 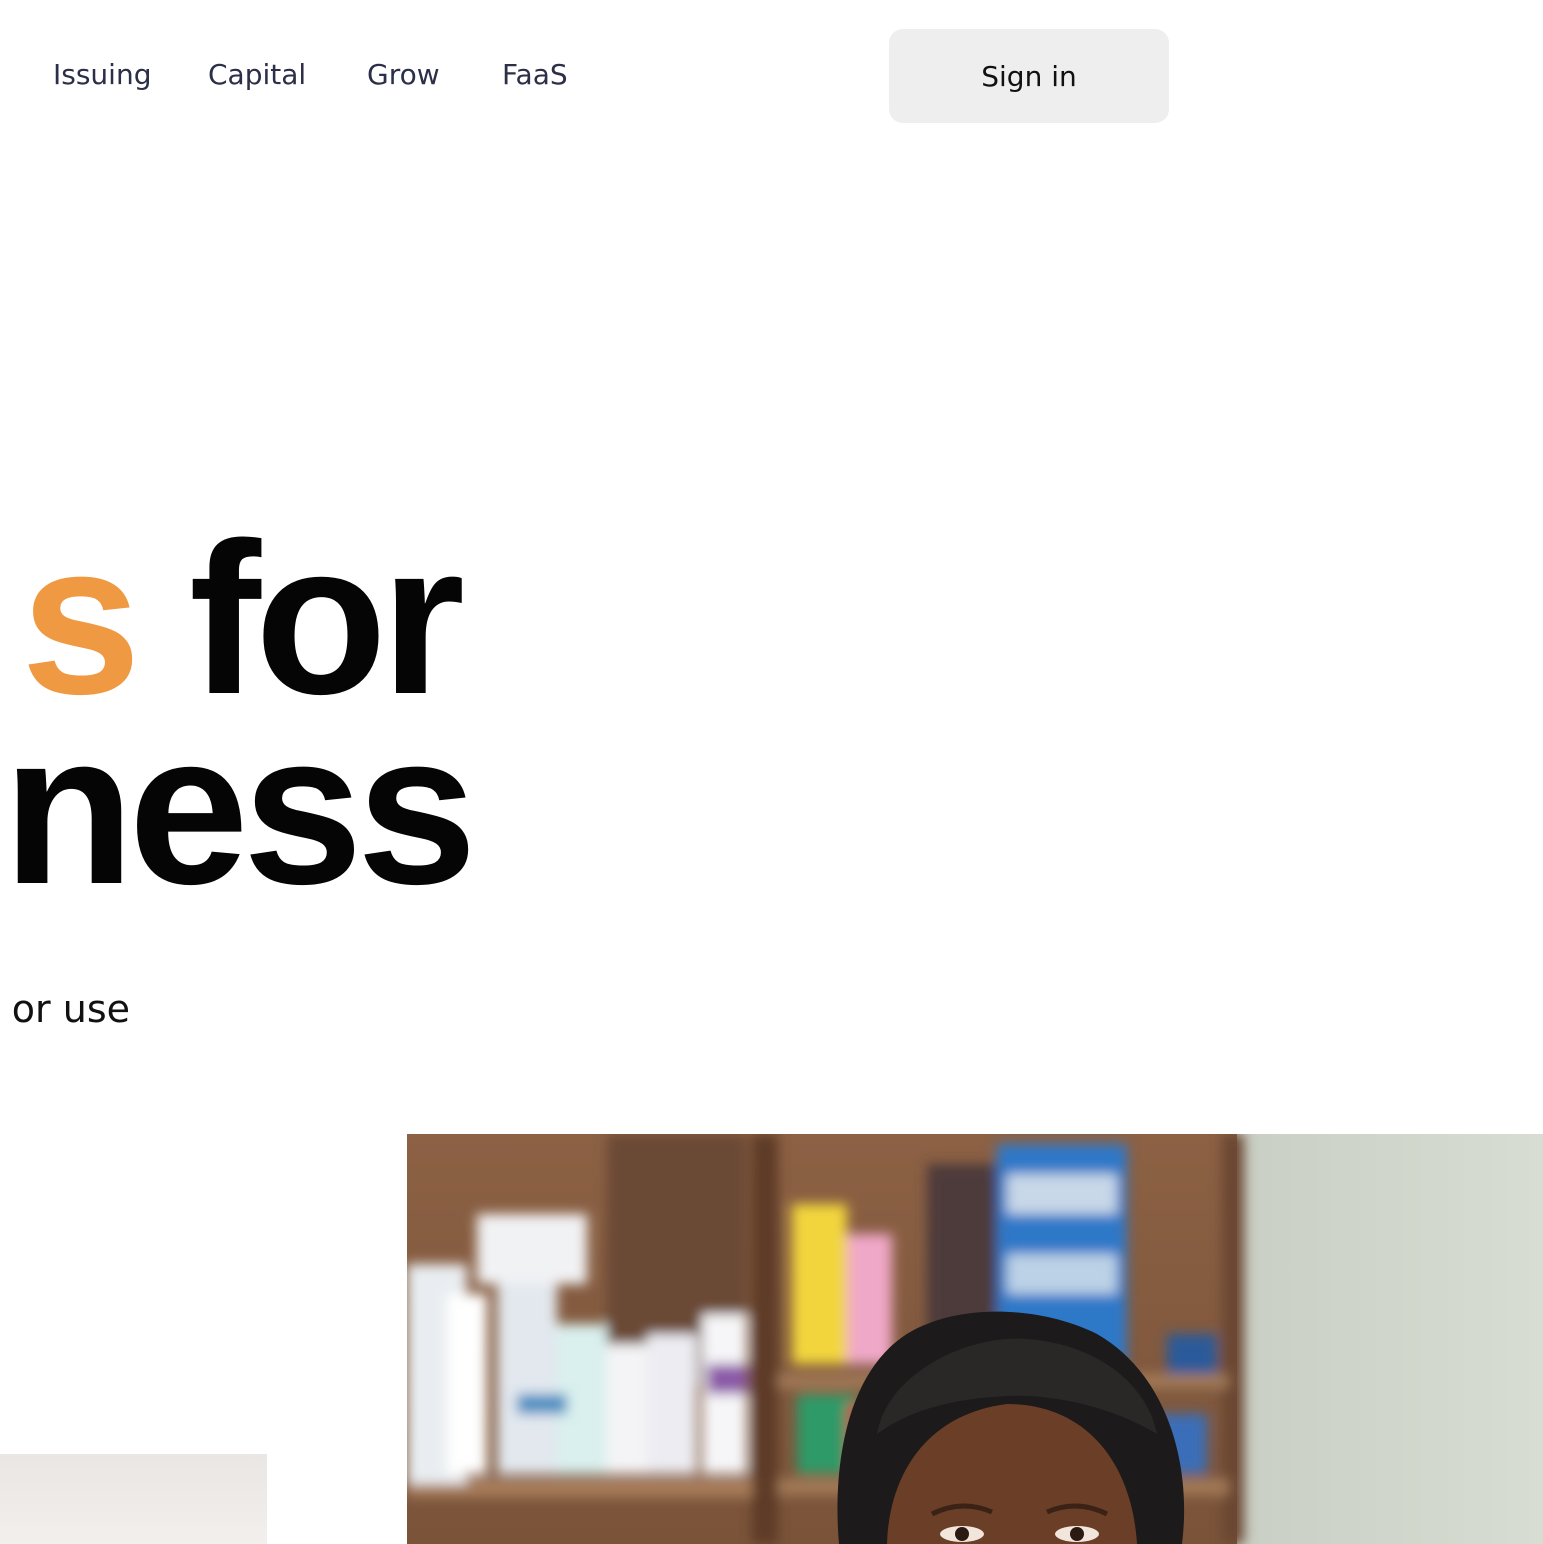 I want to click on hero-subtext: or use, so click(x=70, y=1009).